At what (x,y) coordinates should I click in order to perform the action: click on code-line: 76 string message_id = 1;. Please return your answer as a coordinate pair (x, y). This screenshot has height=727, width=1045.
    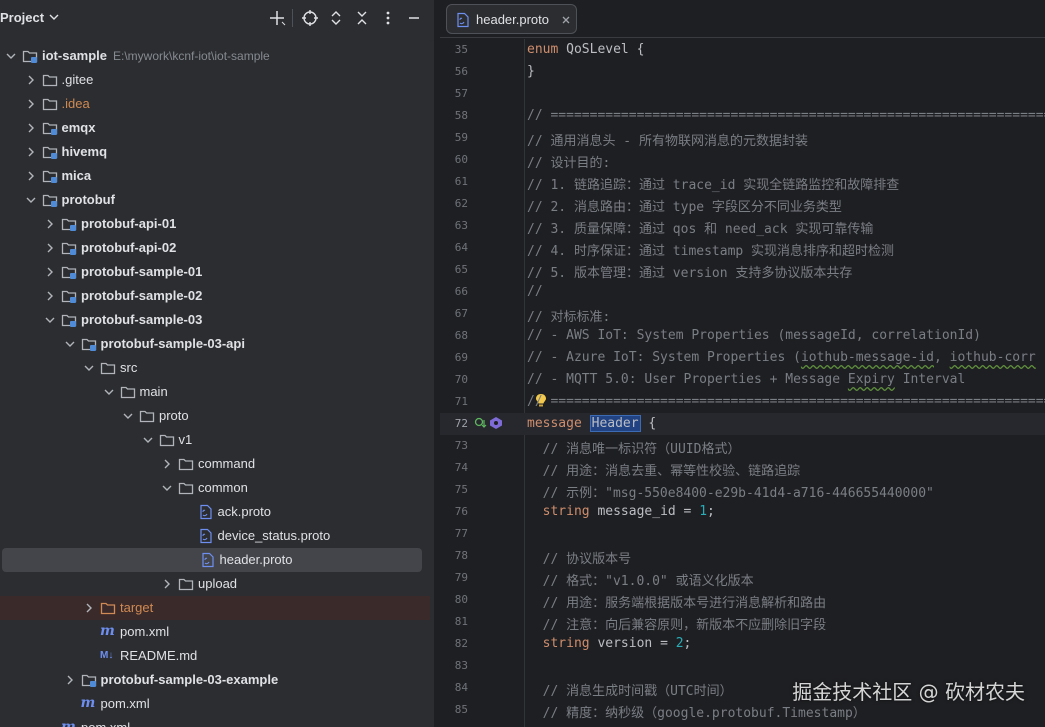
    Looking at the image, I should click on (742, 512).